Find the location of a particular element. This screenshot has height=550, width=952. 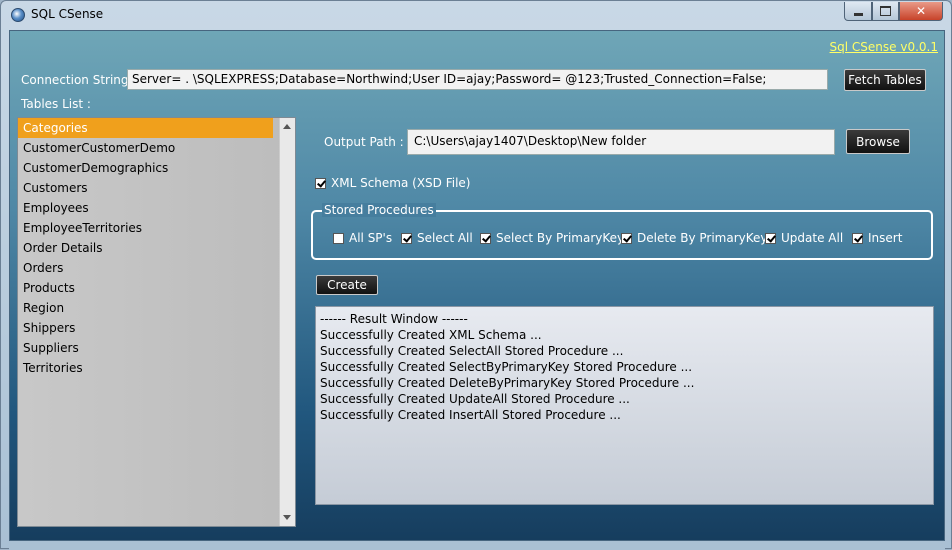

delete-by-primarykey-checkbox: Delete By PrimaryKey is located at coordinates (694, 238).